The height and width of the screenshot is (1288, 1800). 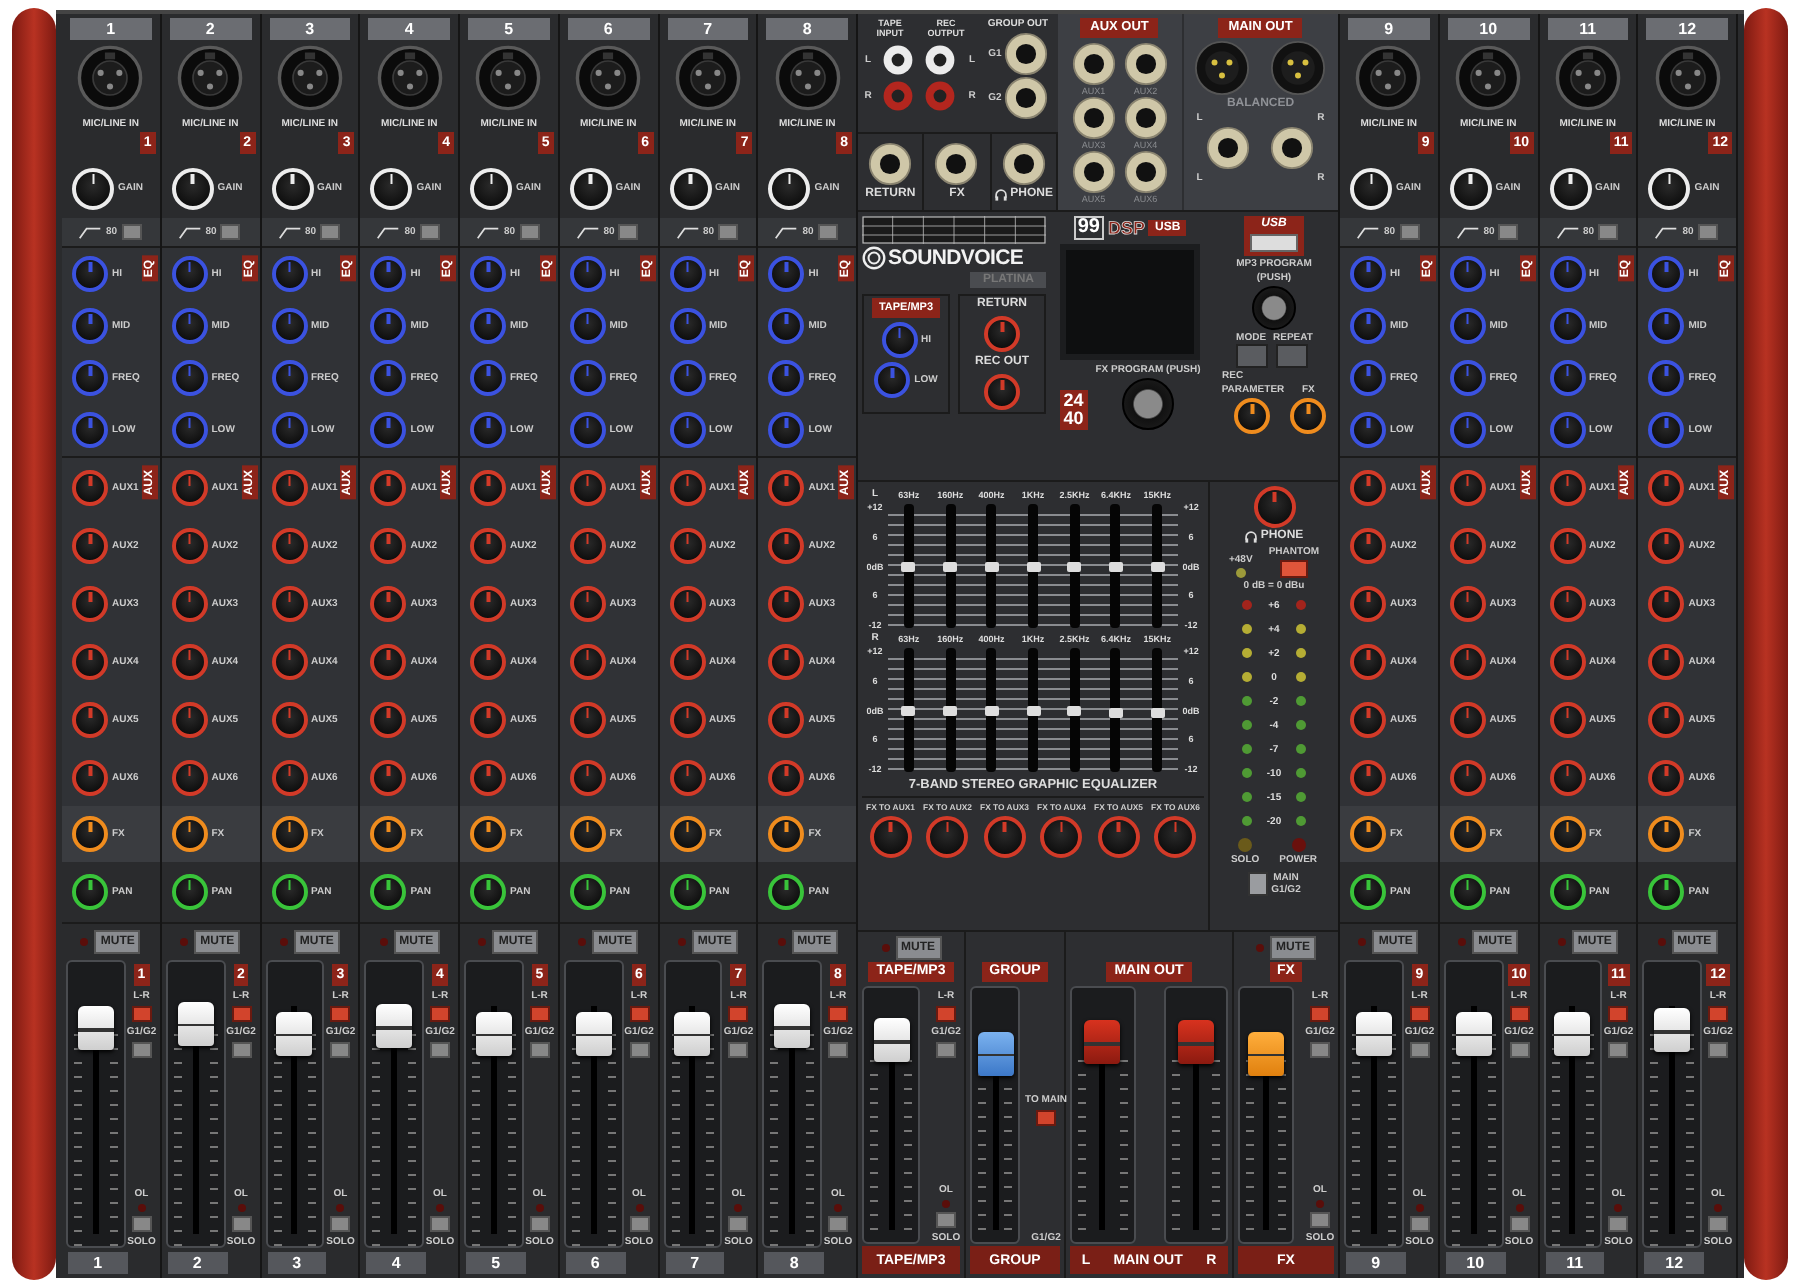 What do you see at coordinates (1222, 68) in the screenshot?
I see `xlr-jack-icon` at bounding box center [1222, 68].